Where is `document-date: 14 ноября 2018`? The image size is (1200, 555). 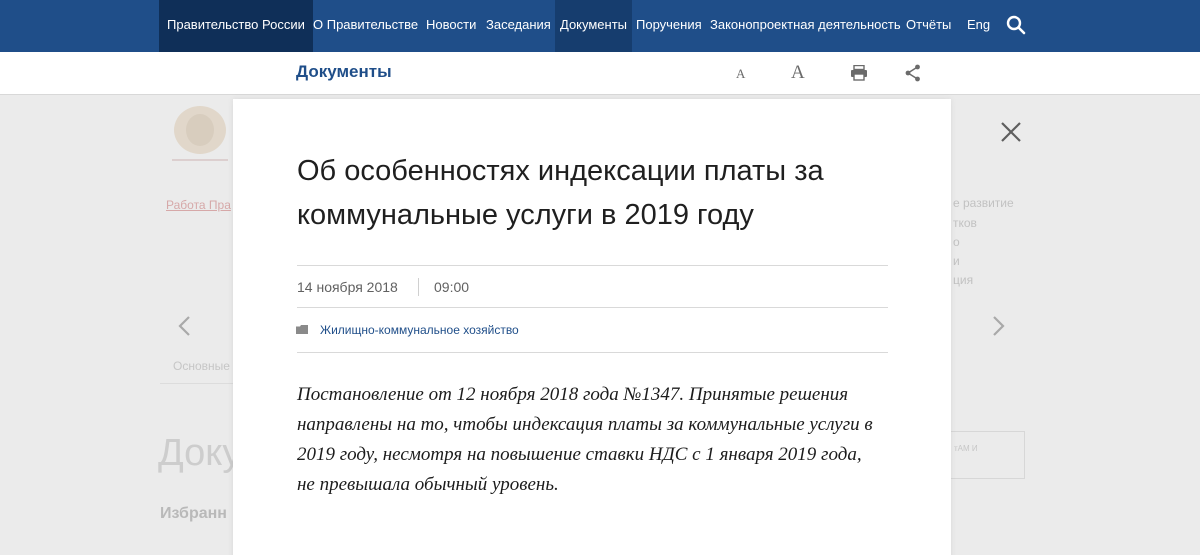 document-date: 14 ноября 2018 is located at coordinates (347, 287).